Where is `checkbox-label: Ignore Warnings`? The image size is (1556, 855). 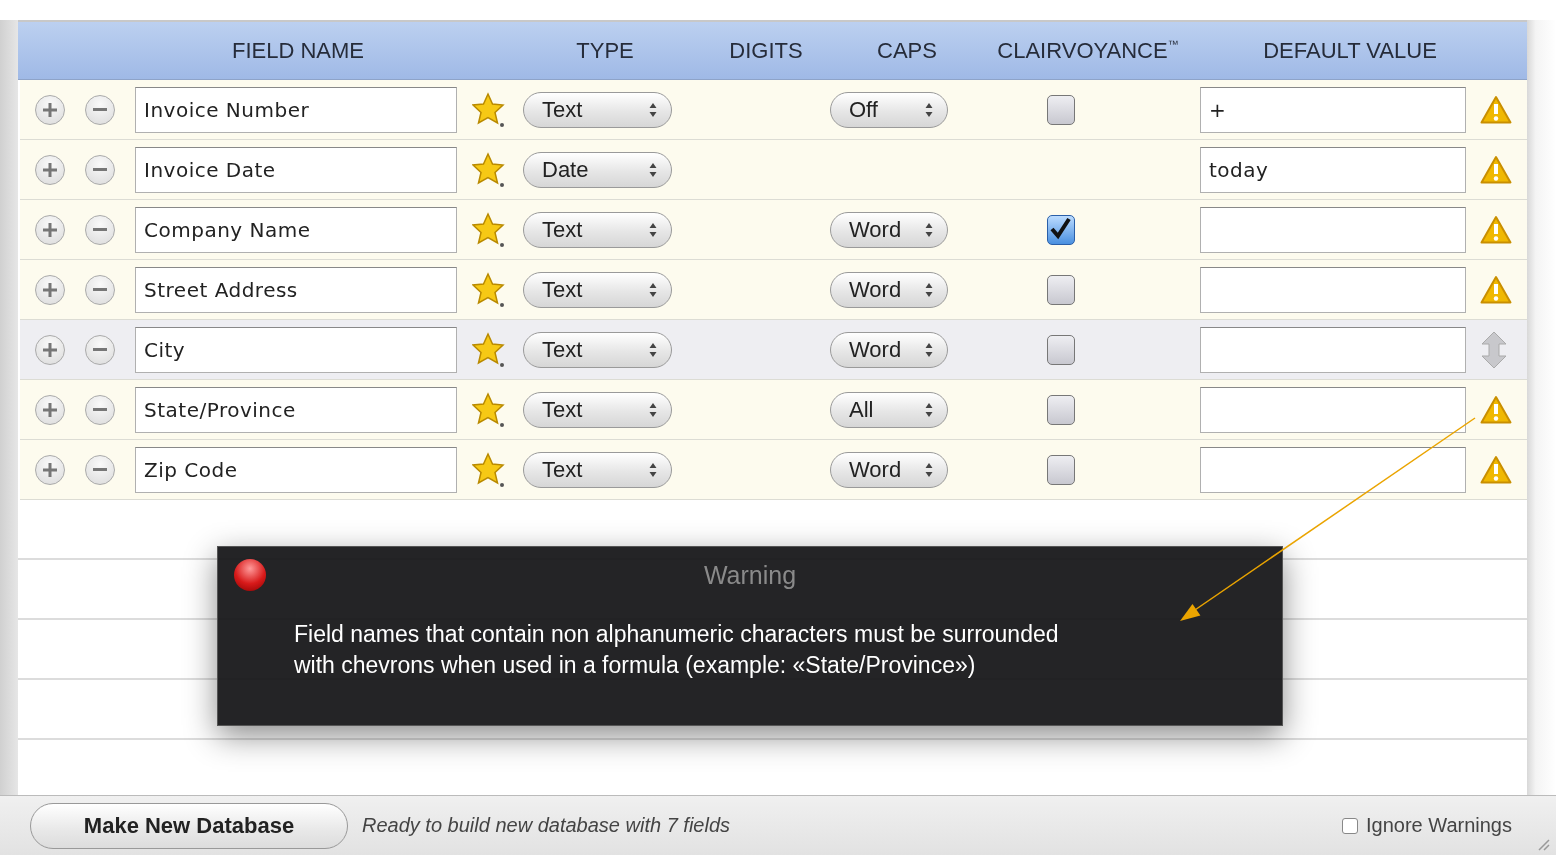 checkbox-label: Ignore Warnings is located at coordinates (1439, 825).